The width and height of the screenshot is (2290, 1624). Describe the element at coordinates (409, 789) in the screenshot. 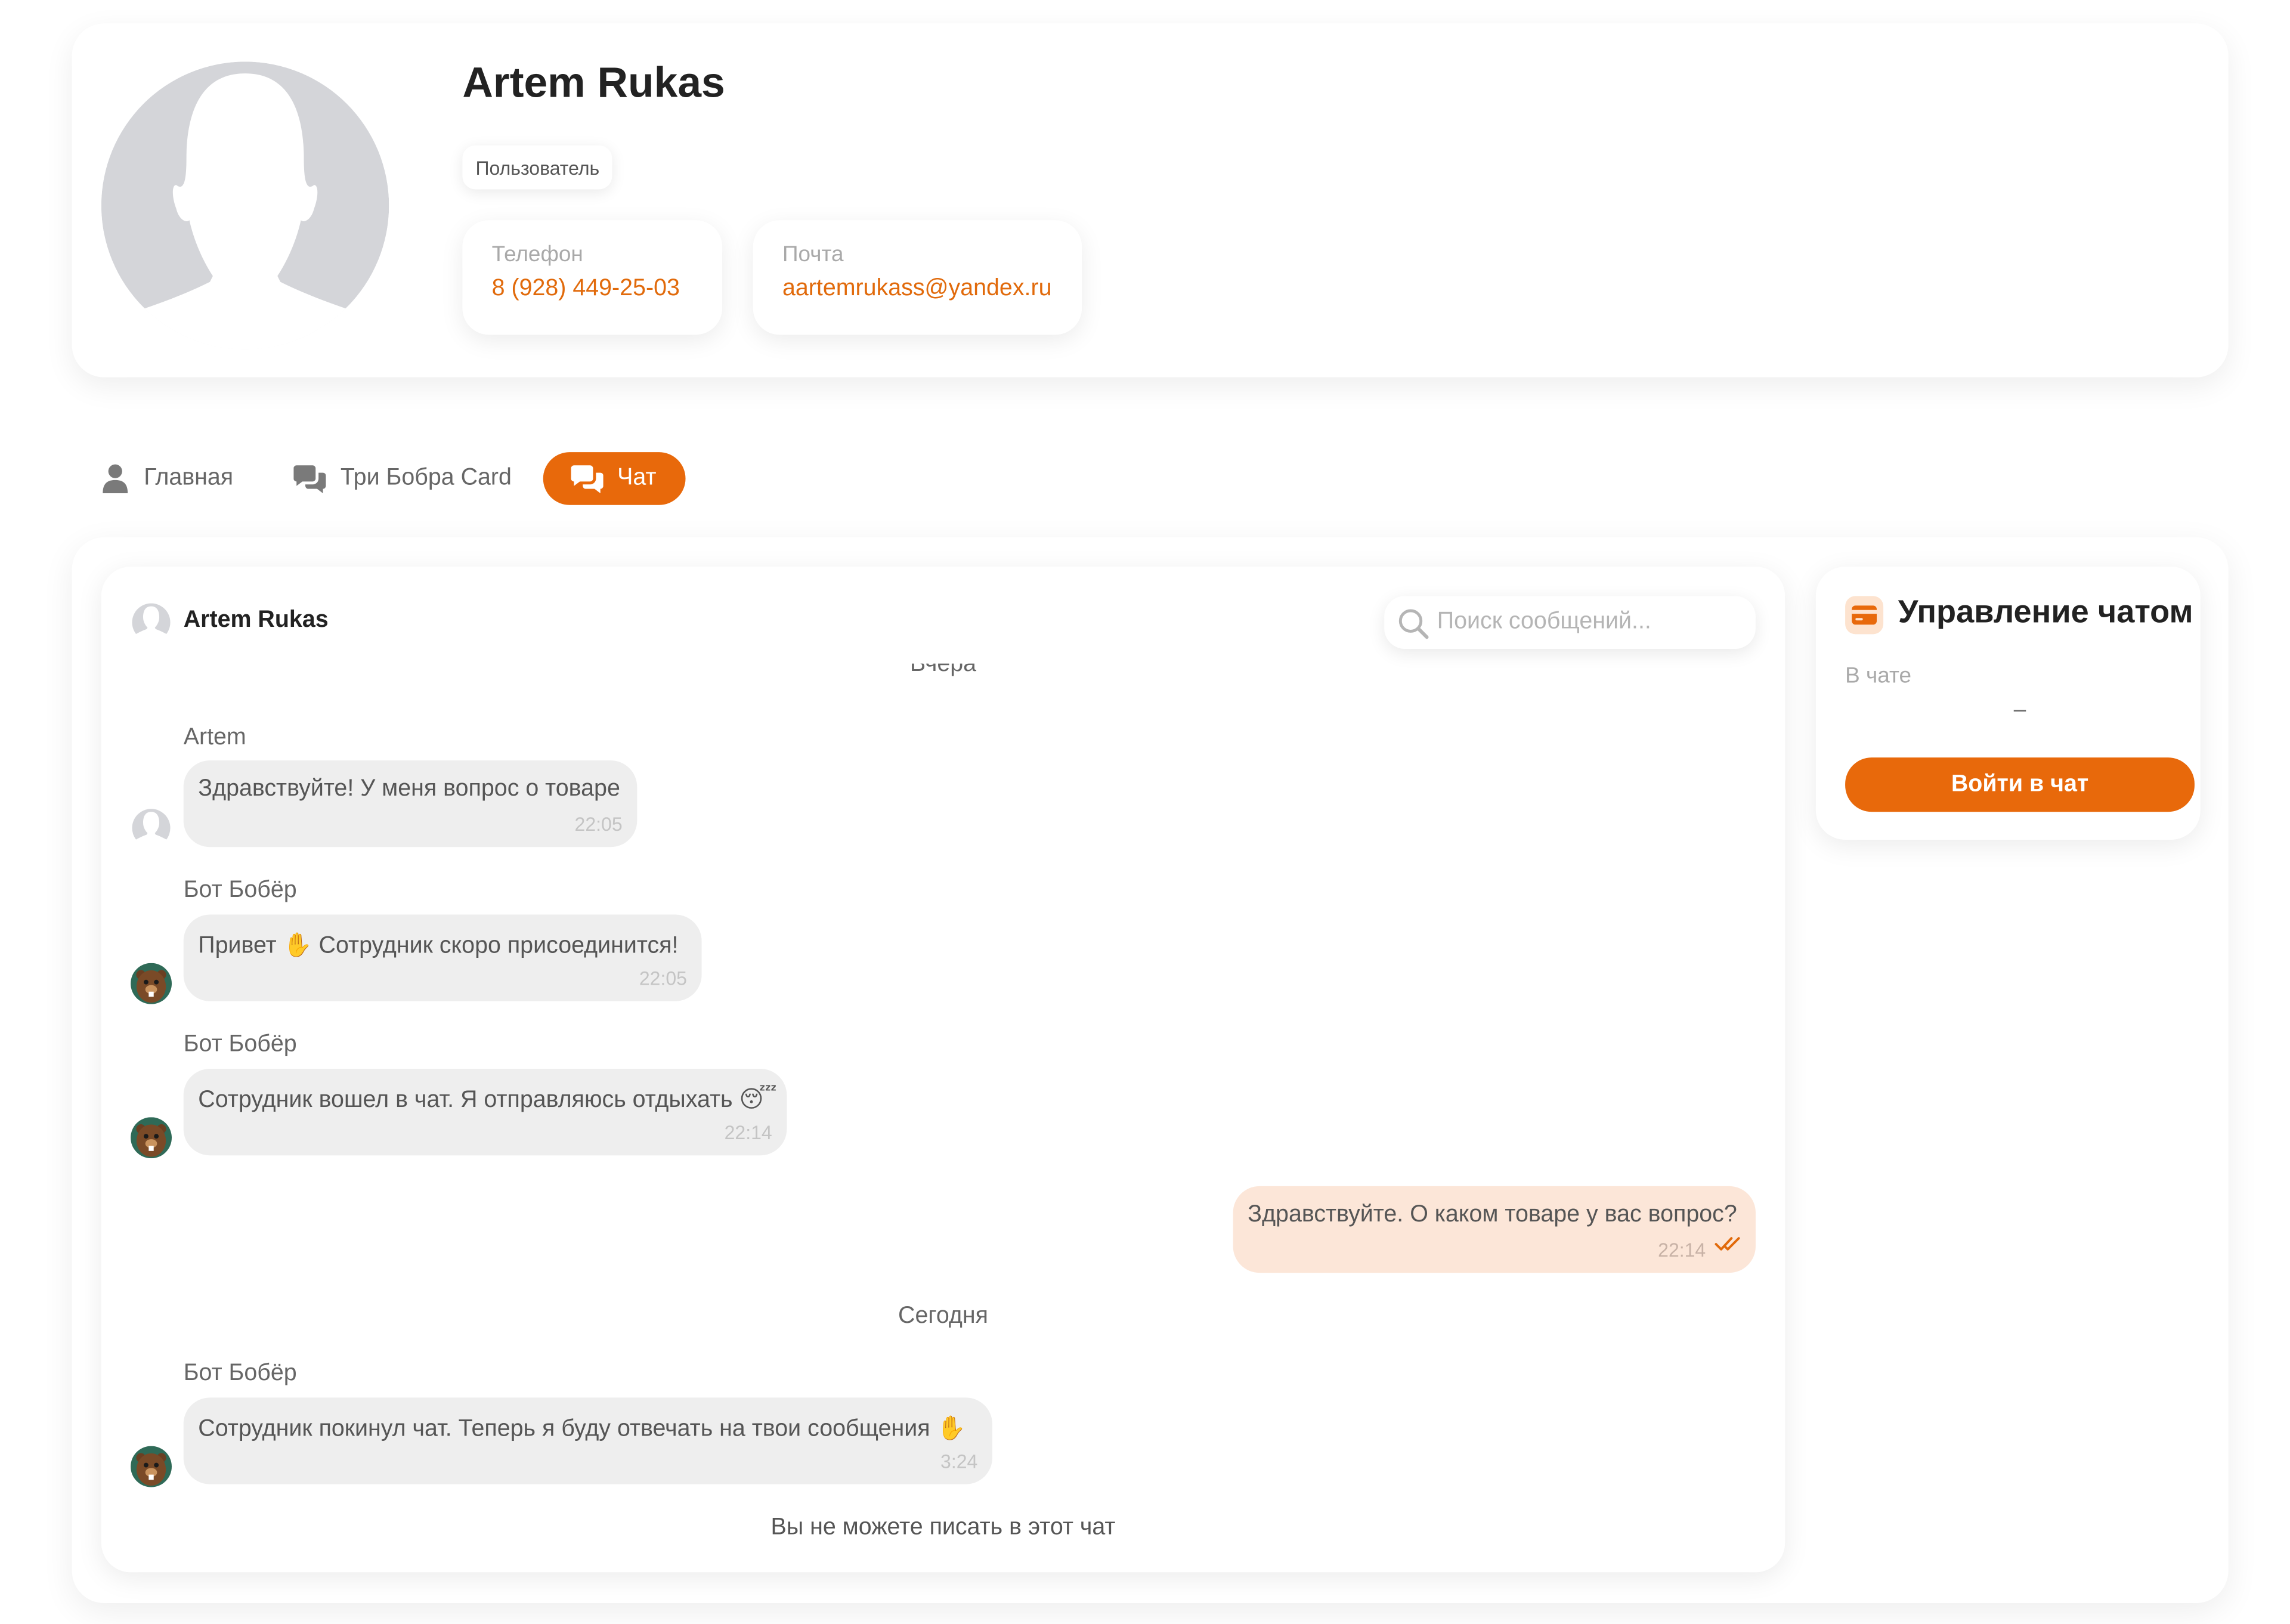

I see `message-text: Здравствуйте! У меня вопрос о товаре` at that location.